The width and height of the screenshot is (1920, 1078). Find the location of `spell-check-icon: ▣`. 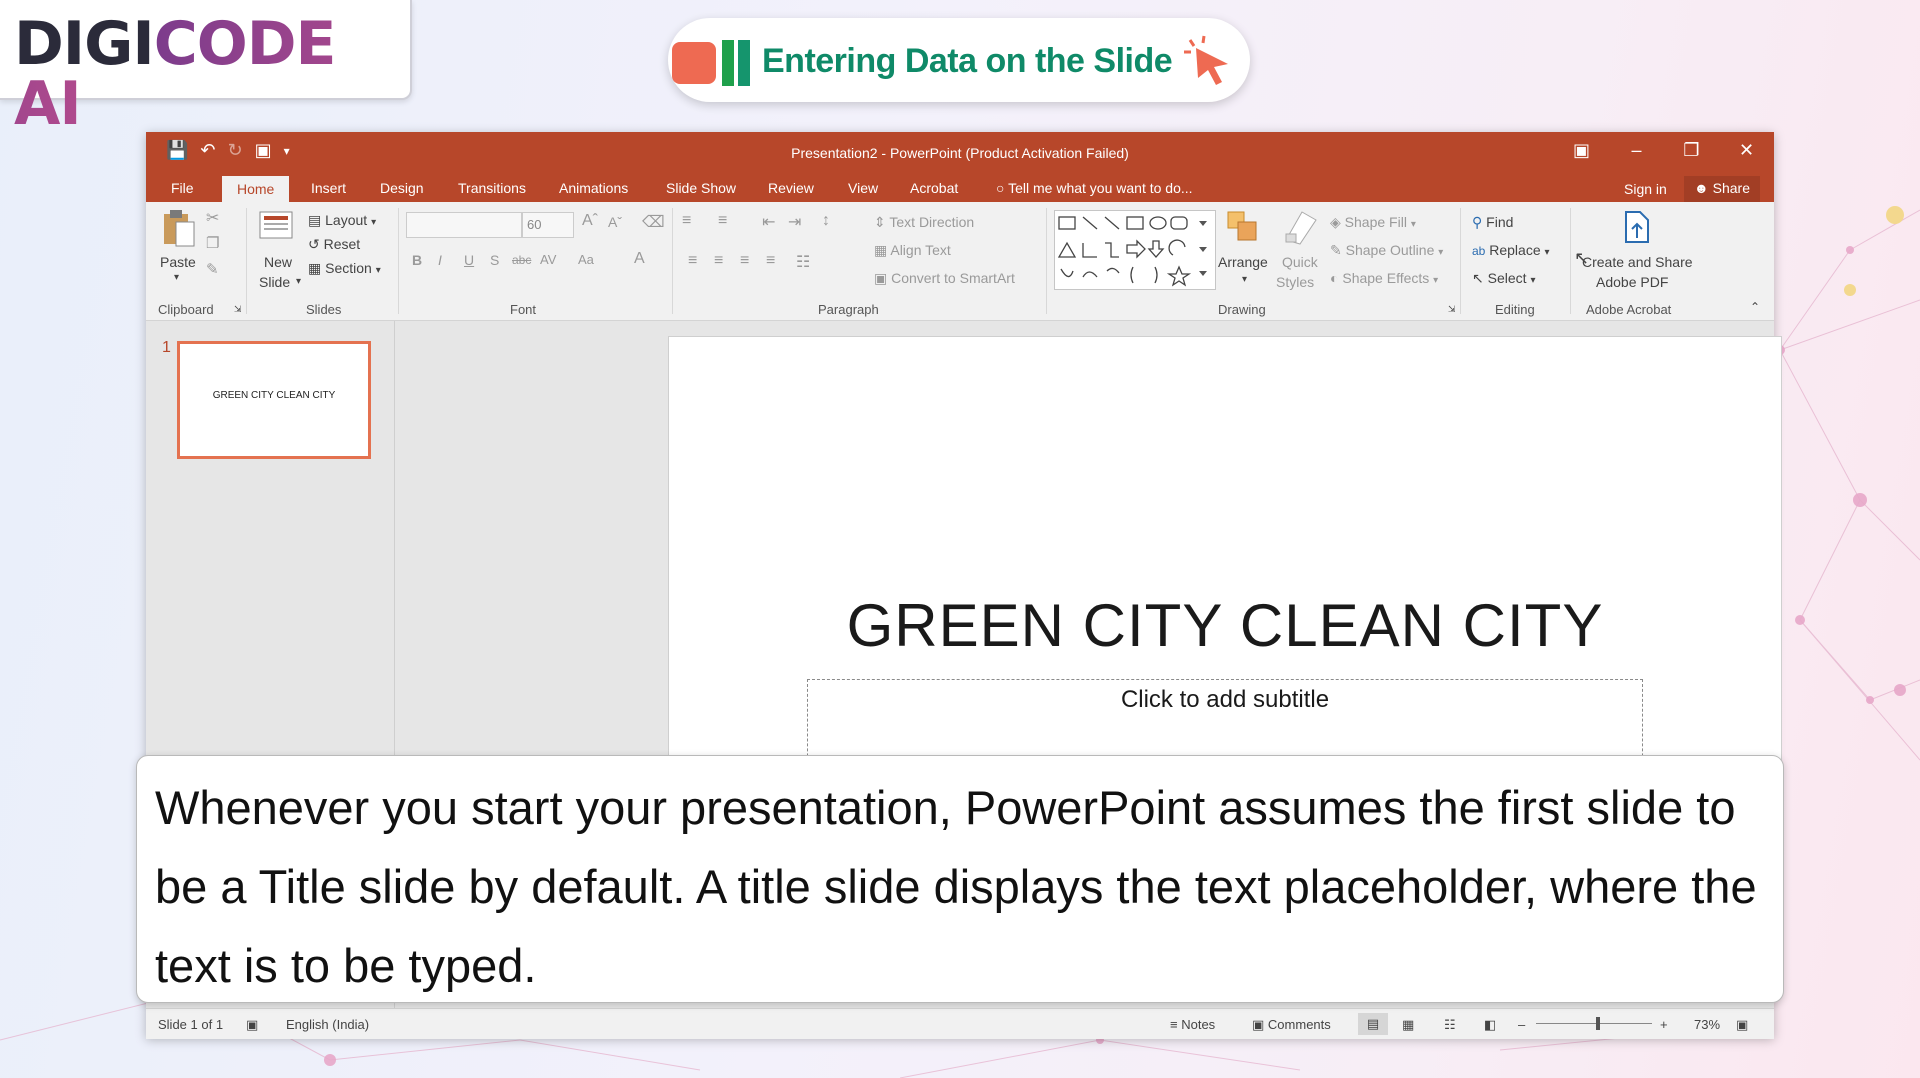

spell-check-icon: ▣ is located at coordinates (252, 1025).